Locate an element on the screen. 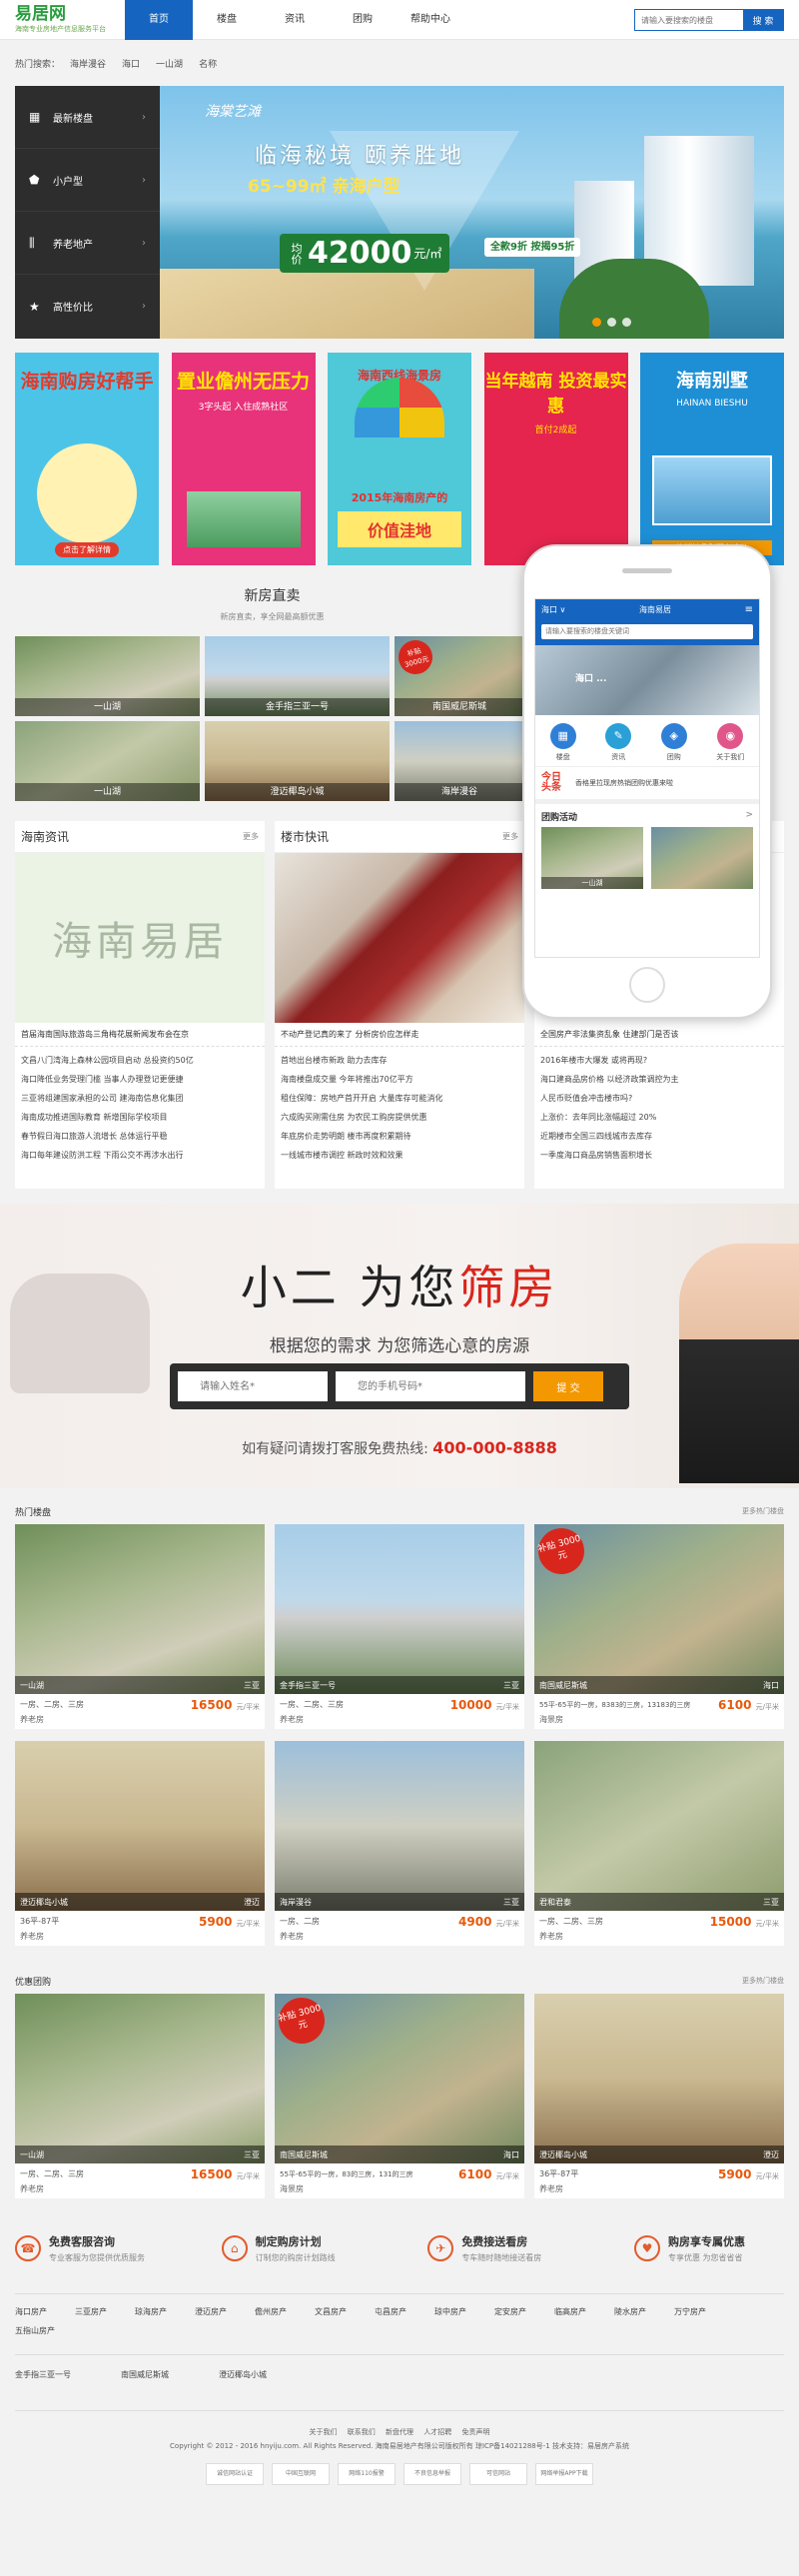 The image size is (799, 2576). news-item: 六成购买刚需住房 为农民工购房提供优惠 is located at coordinates (399, 1118).